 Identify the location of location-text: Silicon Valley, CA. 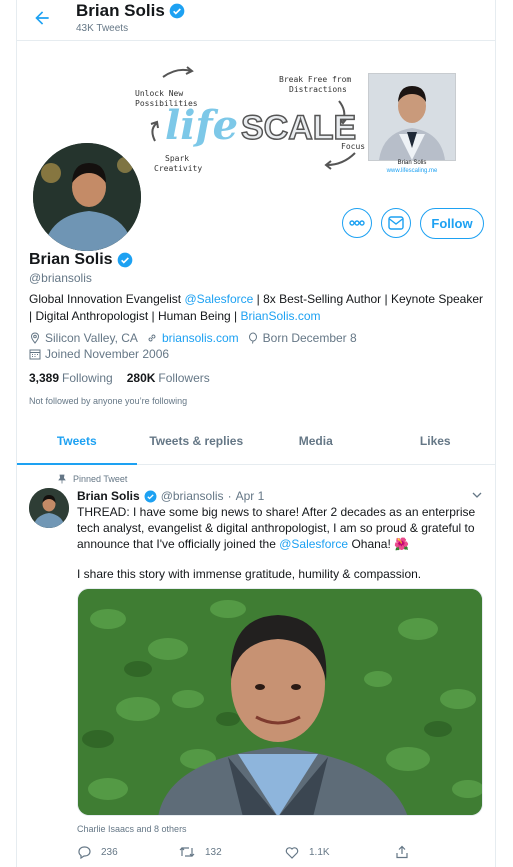
(91, 338).